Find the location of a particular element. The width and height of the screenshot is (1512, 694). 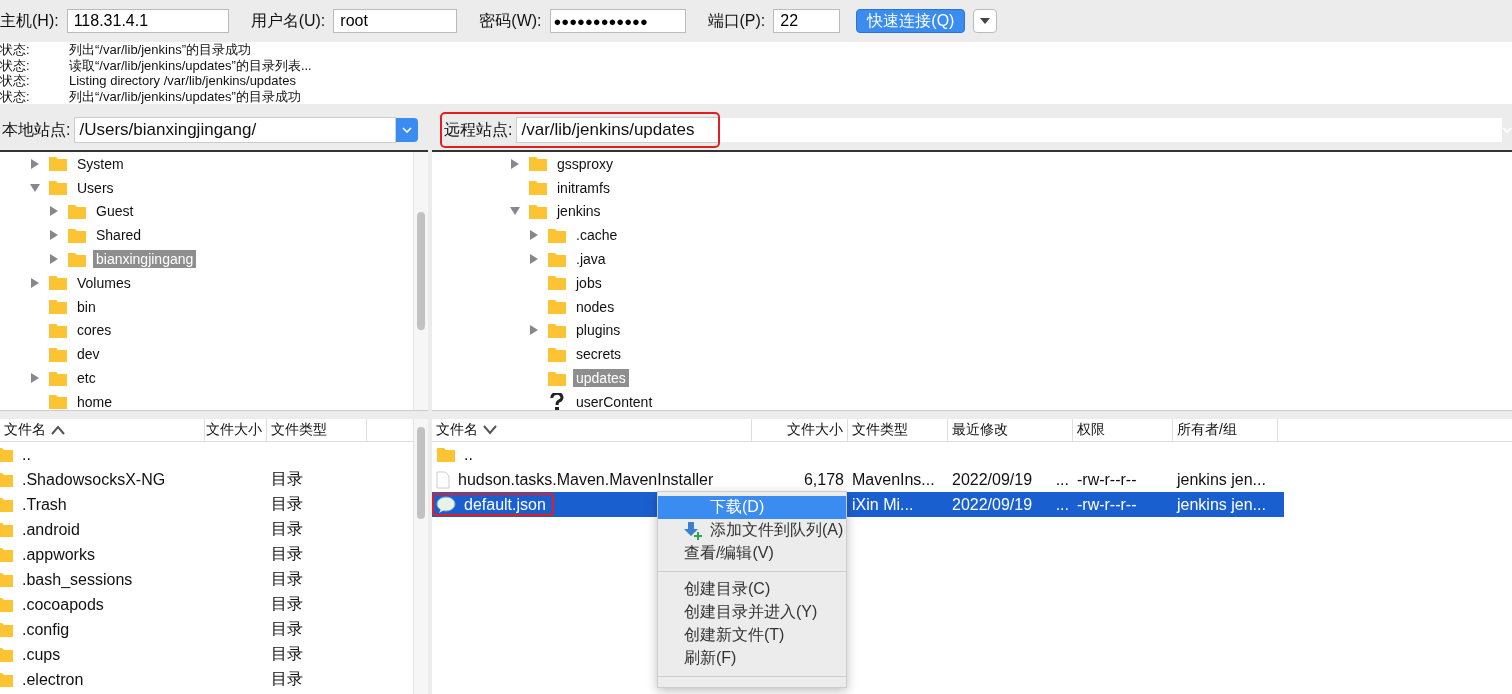

file-name: .config is located at coordinates (46, 629).